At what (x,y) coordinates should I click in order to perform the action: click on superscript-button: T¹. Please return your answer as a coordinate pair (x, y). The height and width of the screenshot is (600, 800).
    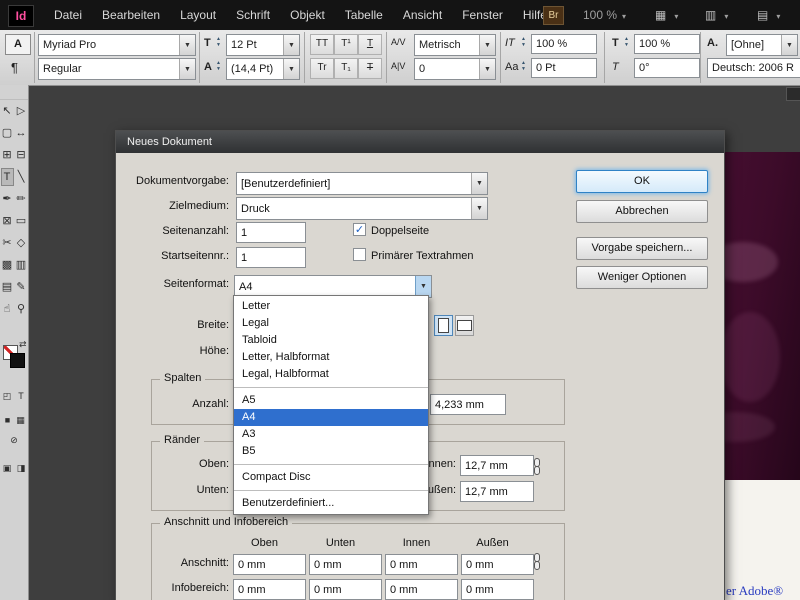
    Looking at the image, I should click on (346, 44).